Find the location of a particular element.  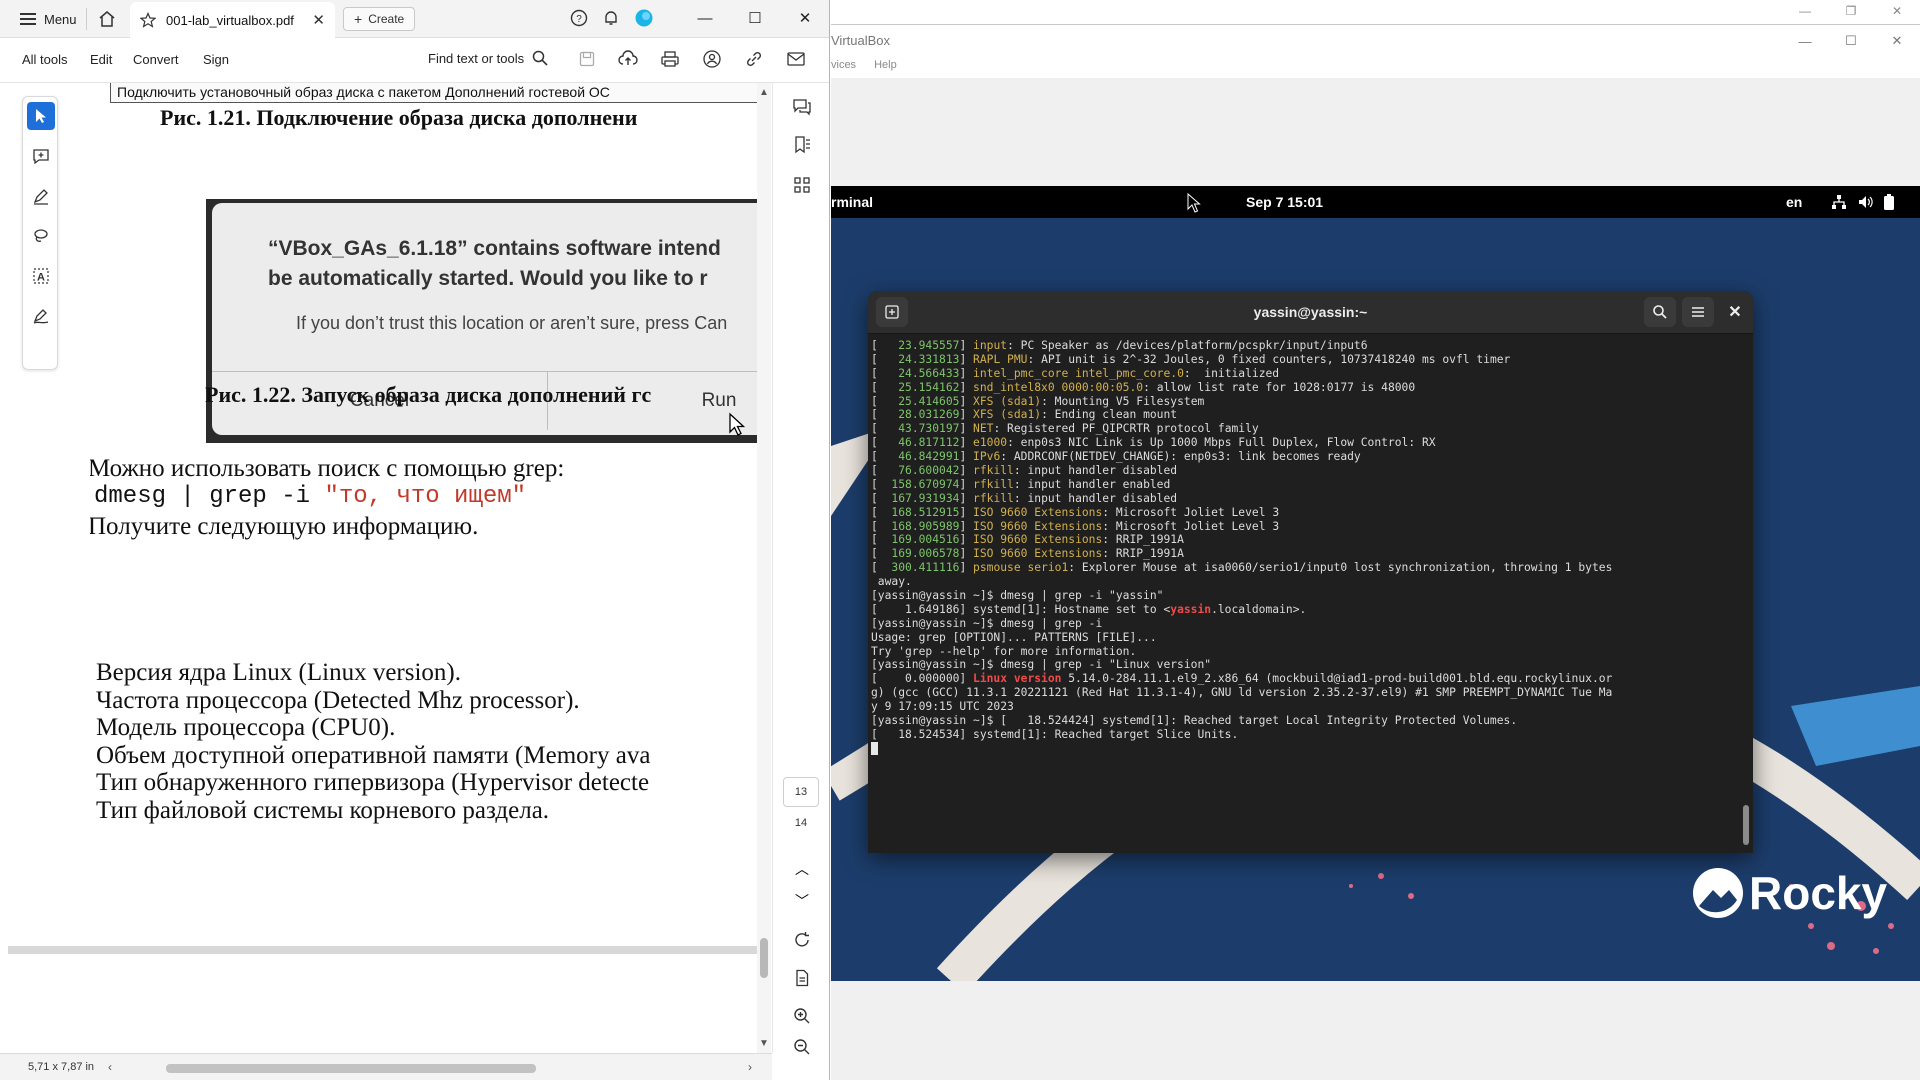

sign-button: Sign is located at coordinates (216, 59).